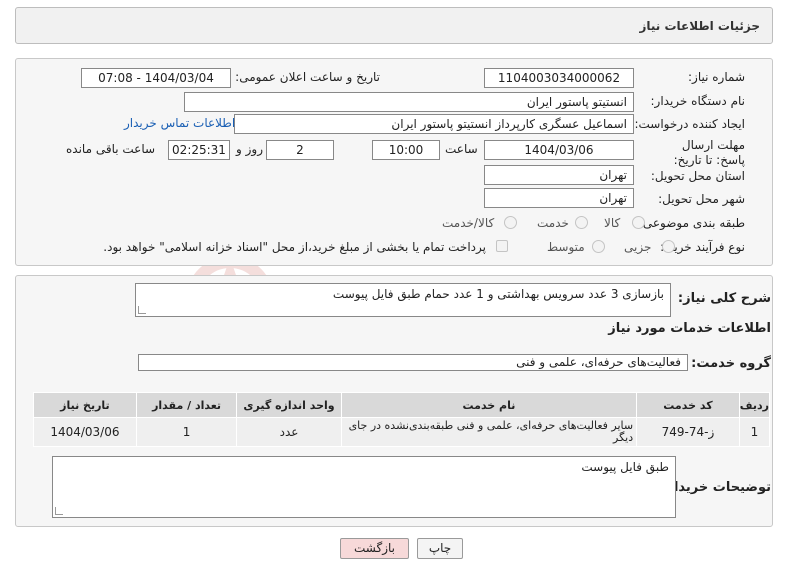  I want to click on need-number-label: شماره نیاز:, so click(716, 77).